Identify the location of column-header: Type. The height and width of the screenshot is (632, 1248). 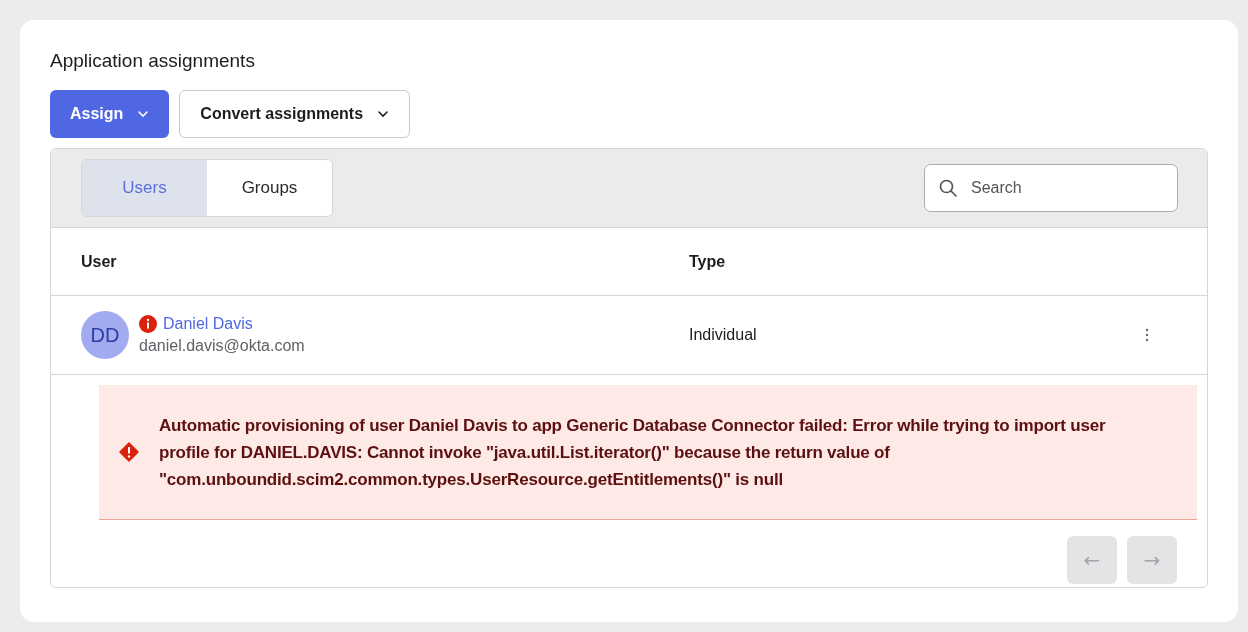
(707, 261).